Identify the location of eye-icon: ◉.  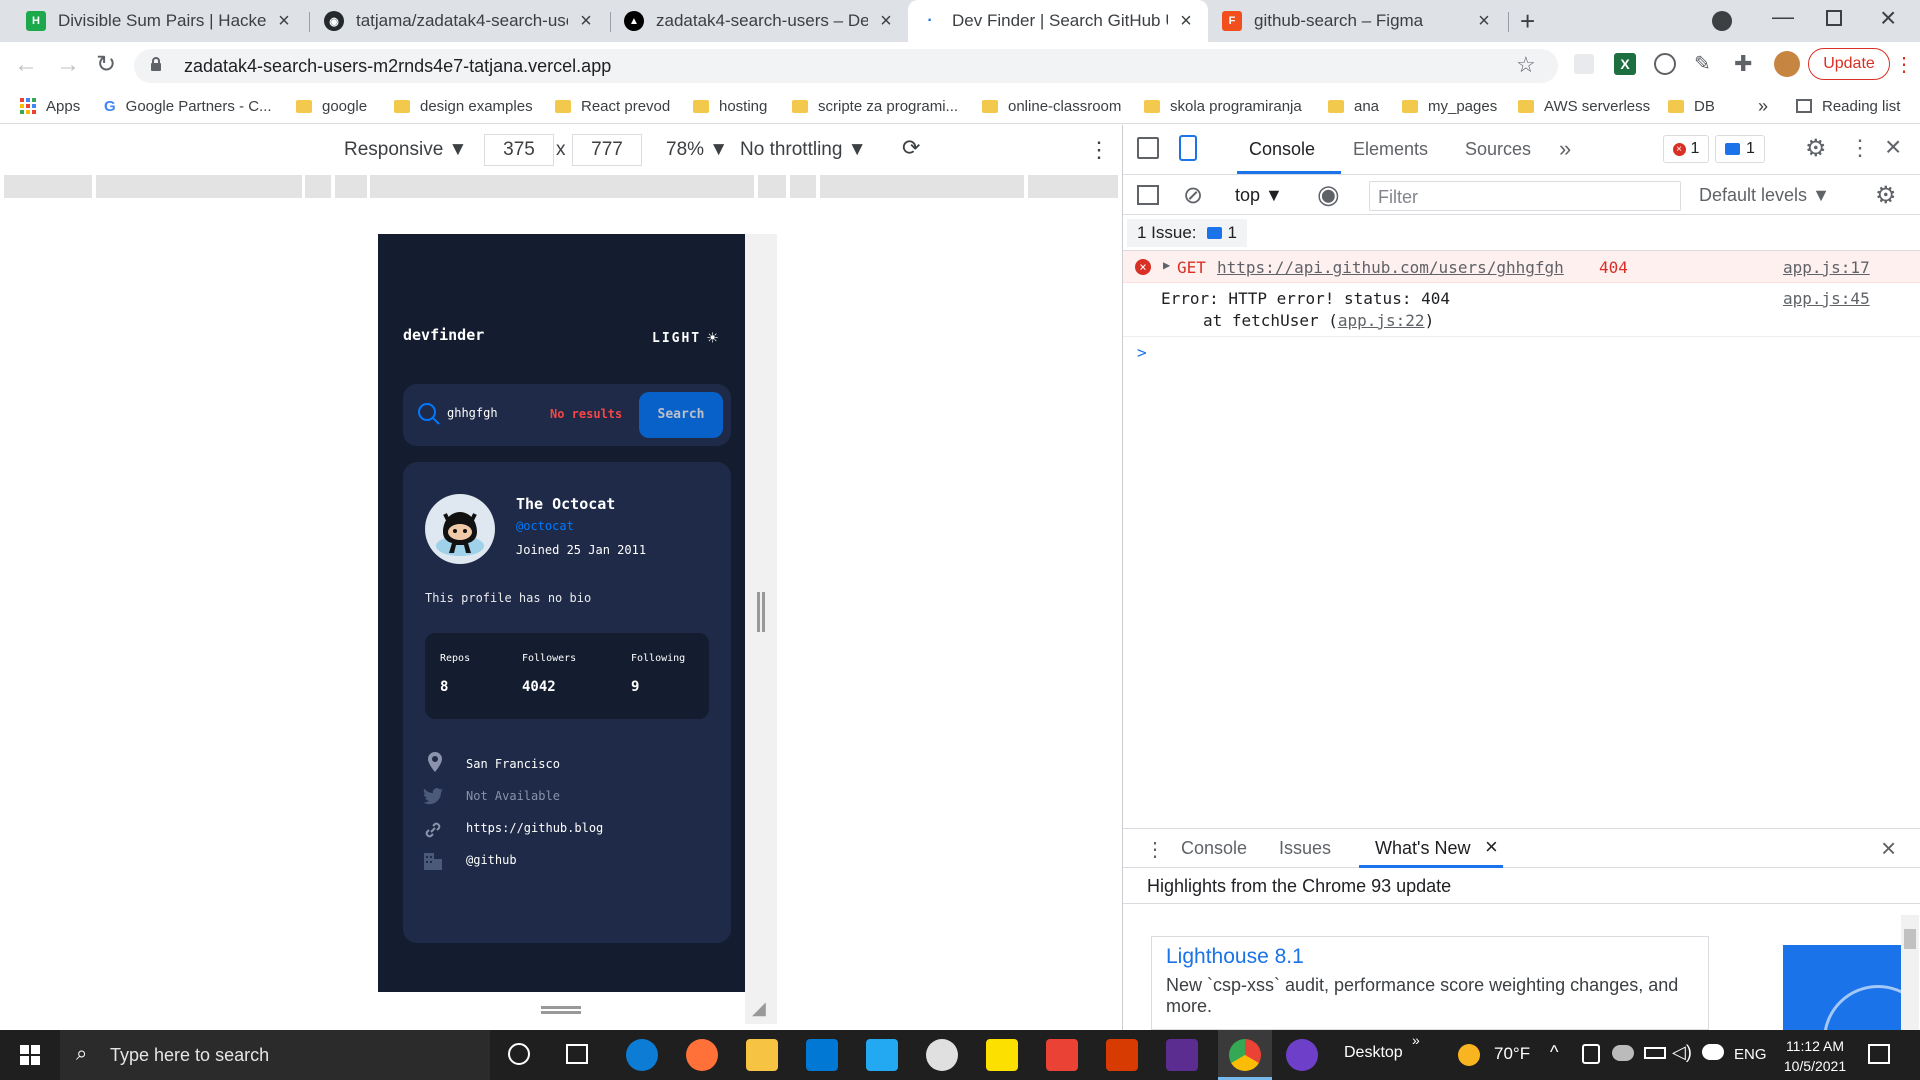
(1328, 194).